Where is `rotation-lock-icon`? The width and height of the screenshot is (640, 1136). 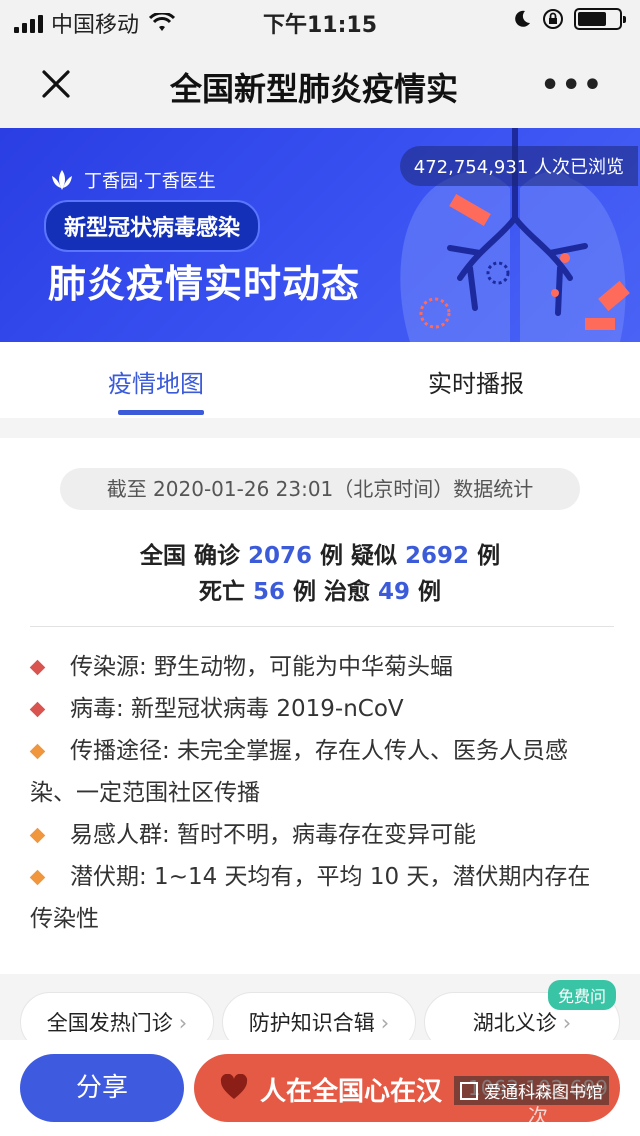
rotation-lock-icon is located at coordinates (553, 19).